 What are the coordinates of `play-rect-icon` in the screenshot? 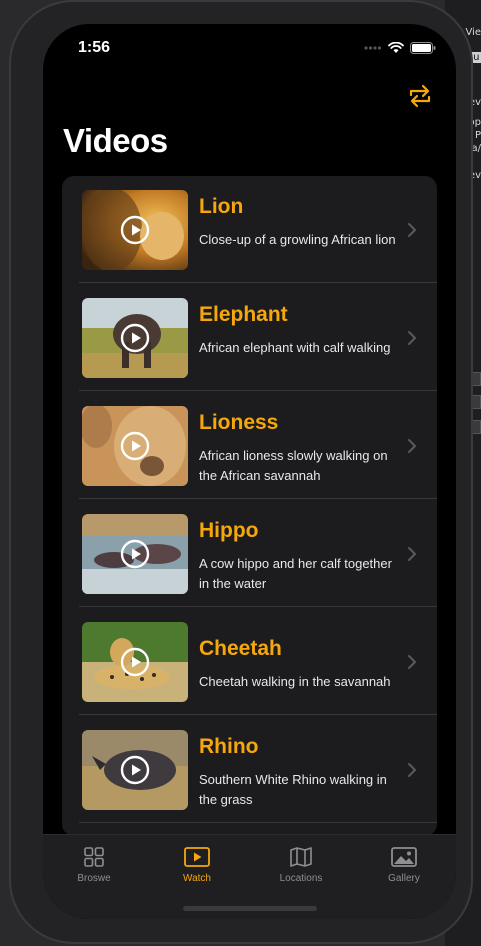 It's located at (197, 857).